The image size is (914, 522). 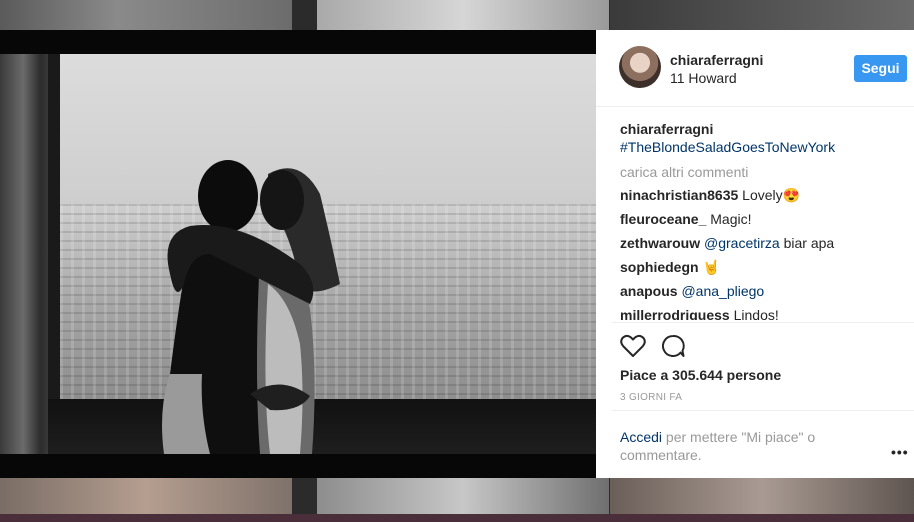 I want to click on comment-username: anapous, so click(x=649, y=291).